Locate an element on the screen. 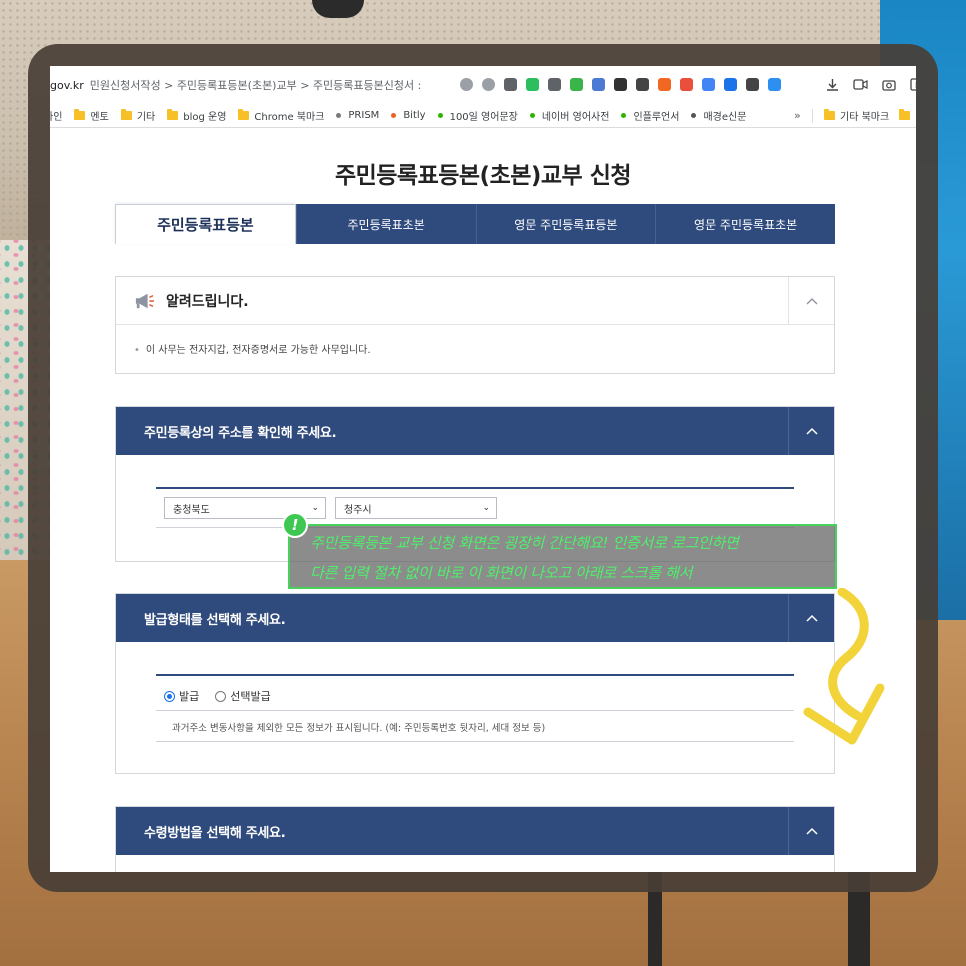 The width and height of the screenshot is (966, 966). star-icon is located at coordinates (488, 84).